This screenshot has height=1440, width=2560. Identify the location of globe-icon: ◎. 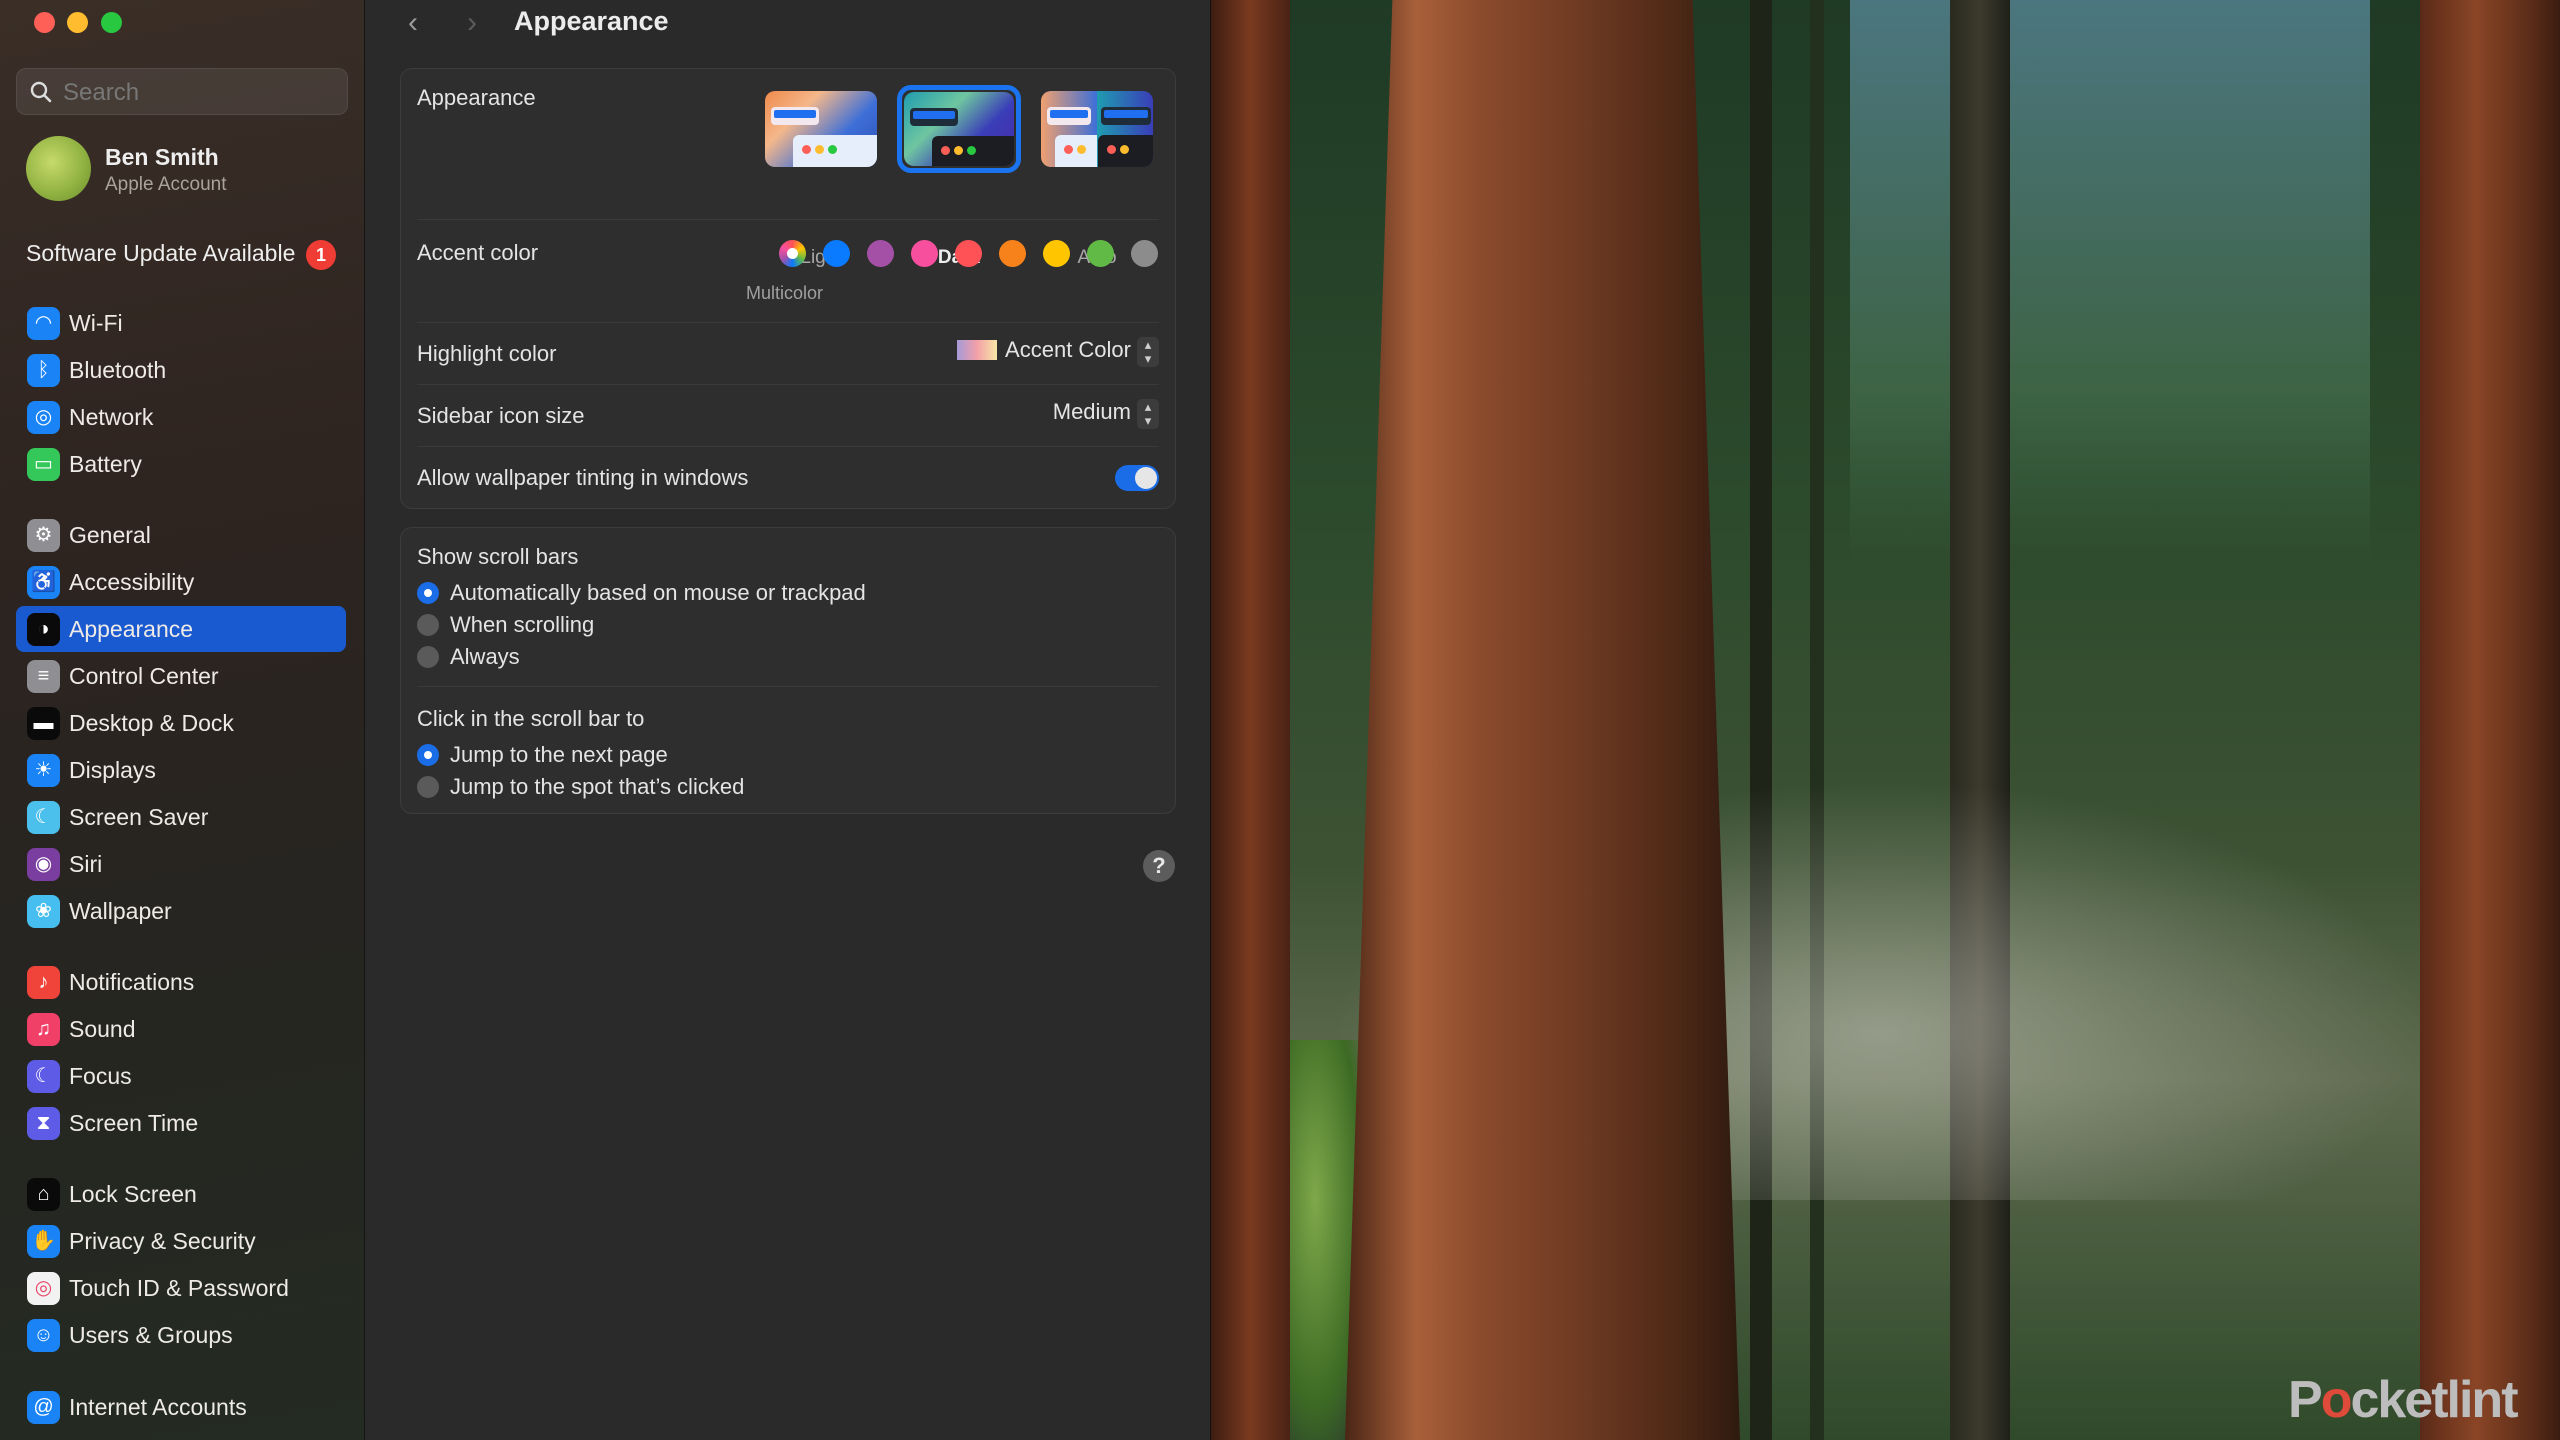
(43, 417).